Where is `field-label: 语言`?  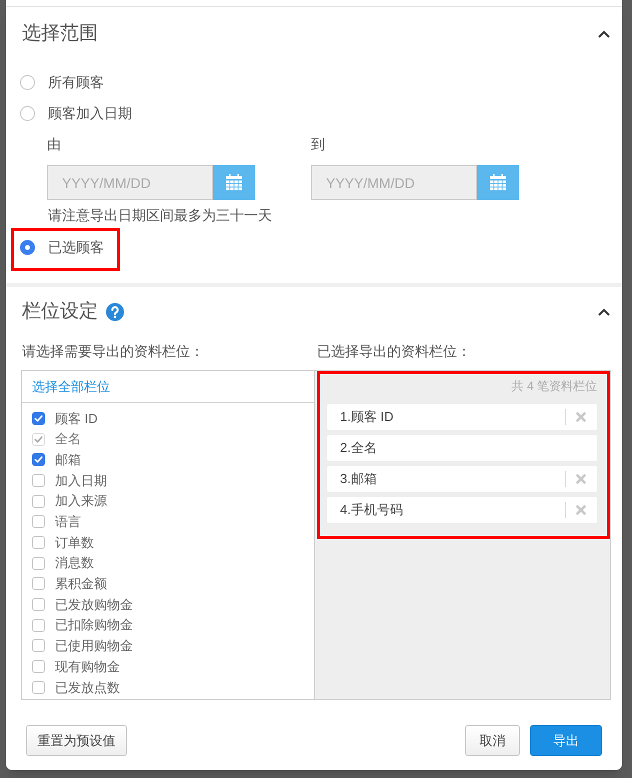
field-label: 语言 is located at coordinates (68, 522).